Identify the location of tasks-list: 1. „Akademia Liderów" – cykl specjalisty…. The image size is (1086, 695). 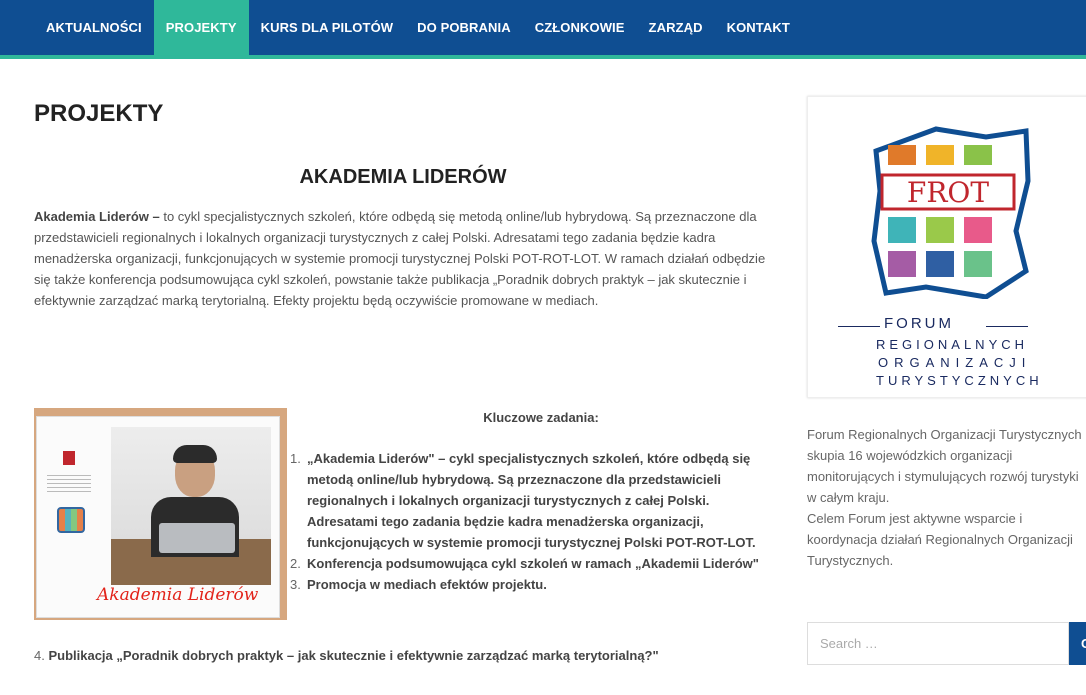
(535, 521).